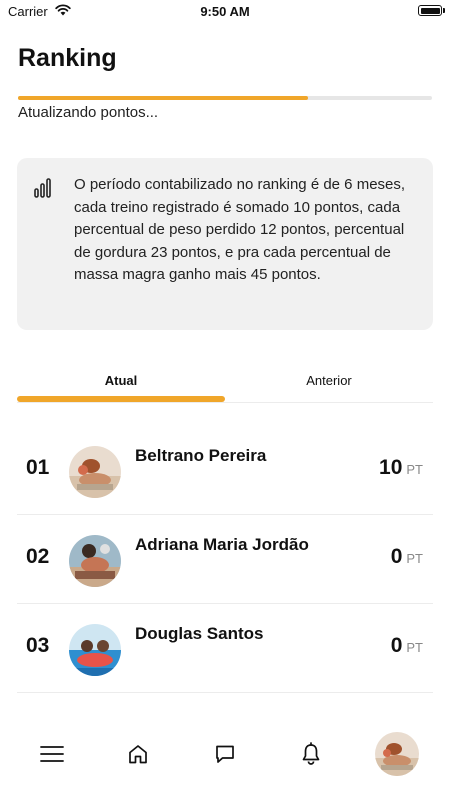  Describe the element at coordinates (38, 645) in the screenshot. I see `rank-position: 03` at that location.